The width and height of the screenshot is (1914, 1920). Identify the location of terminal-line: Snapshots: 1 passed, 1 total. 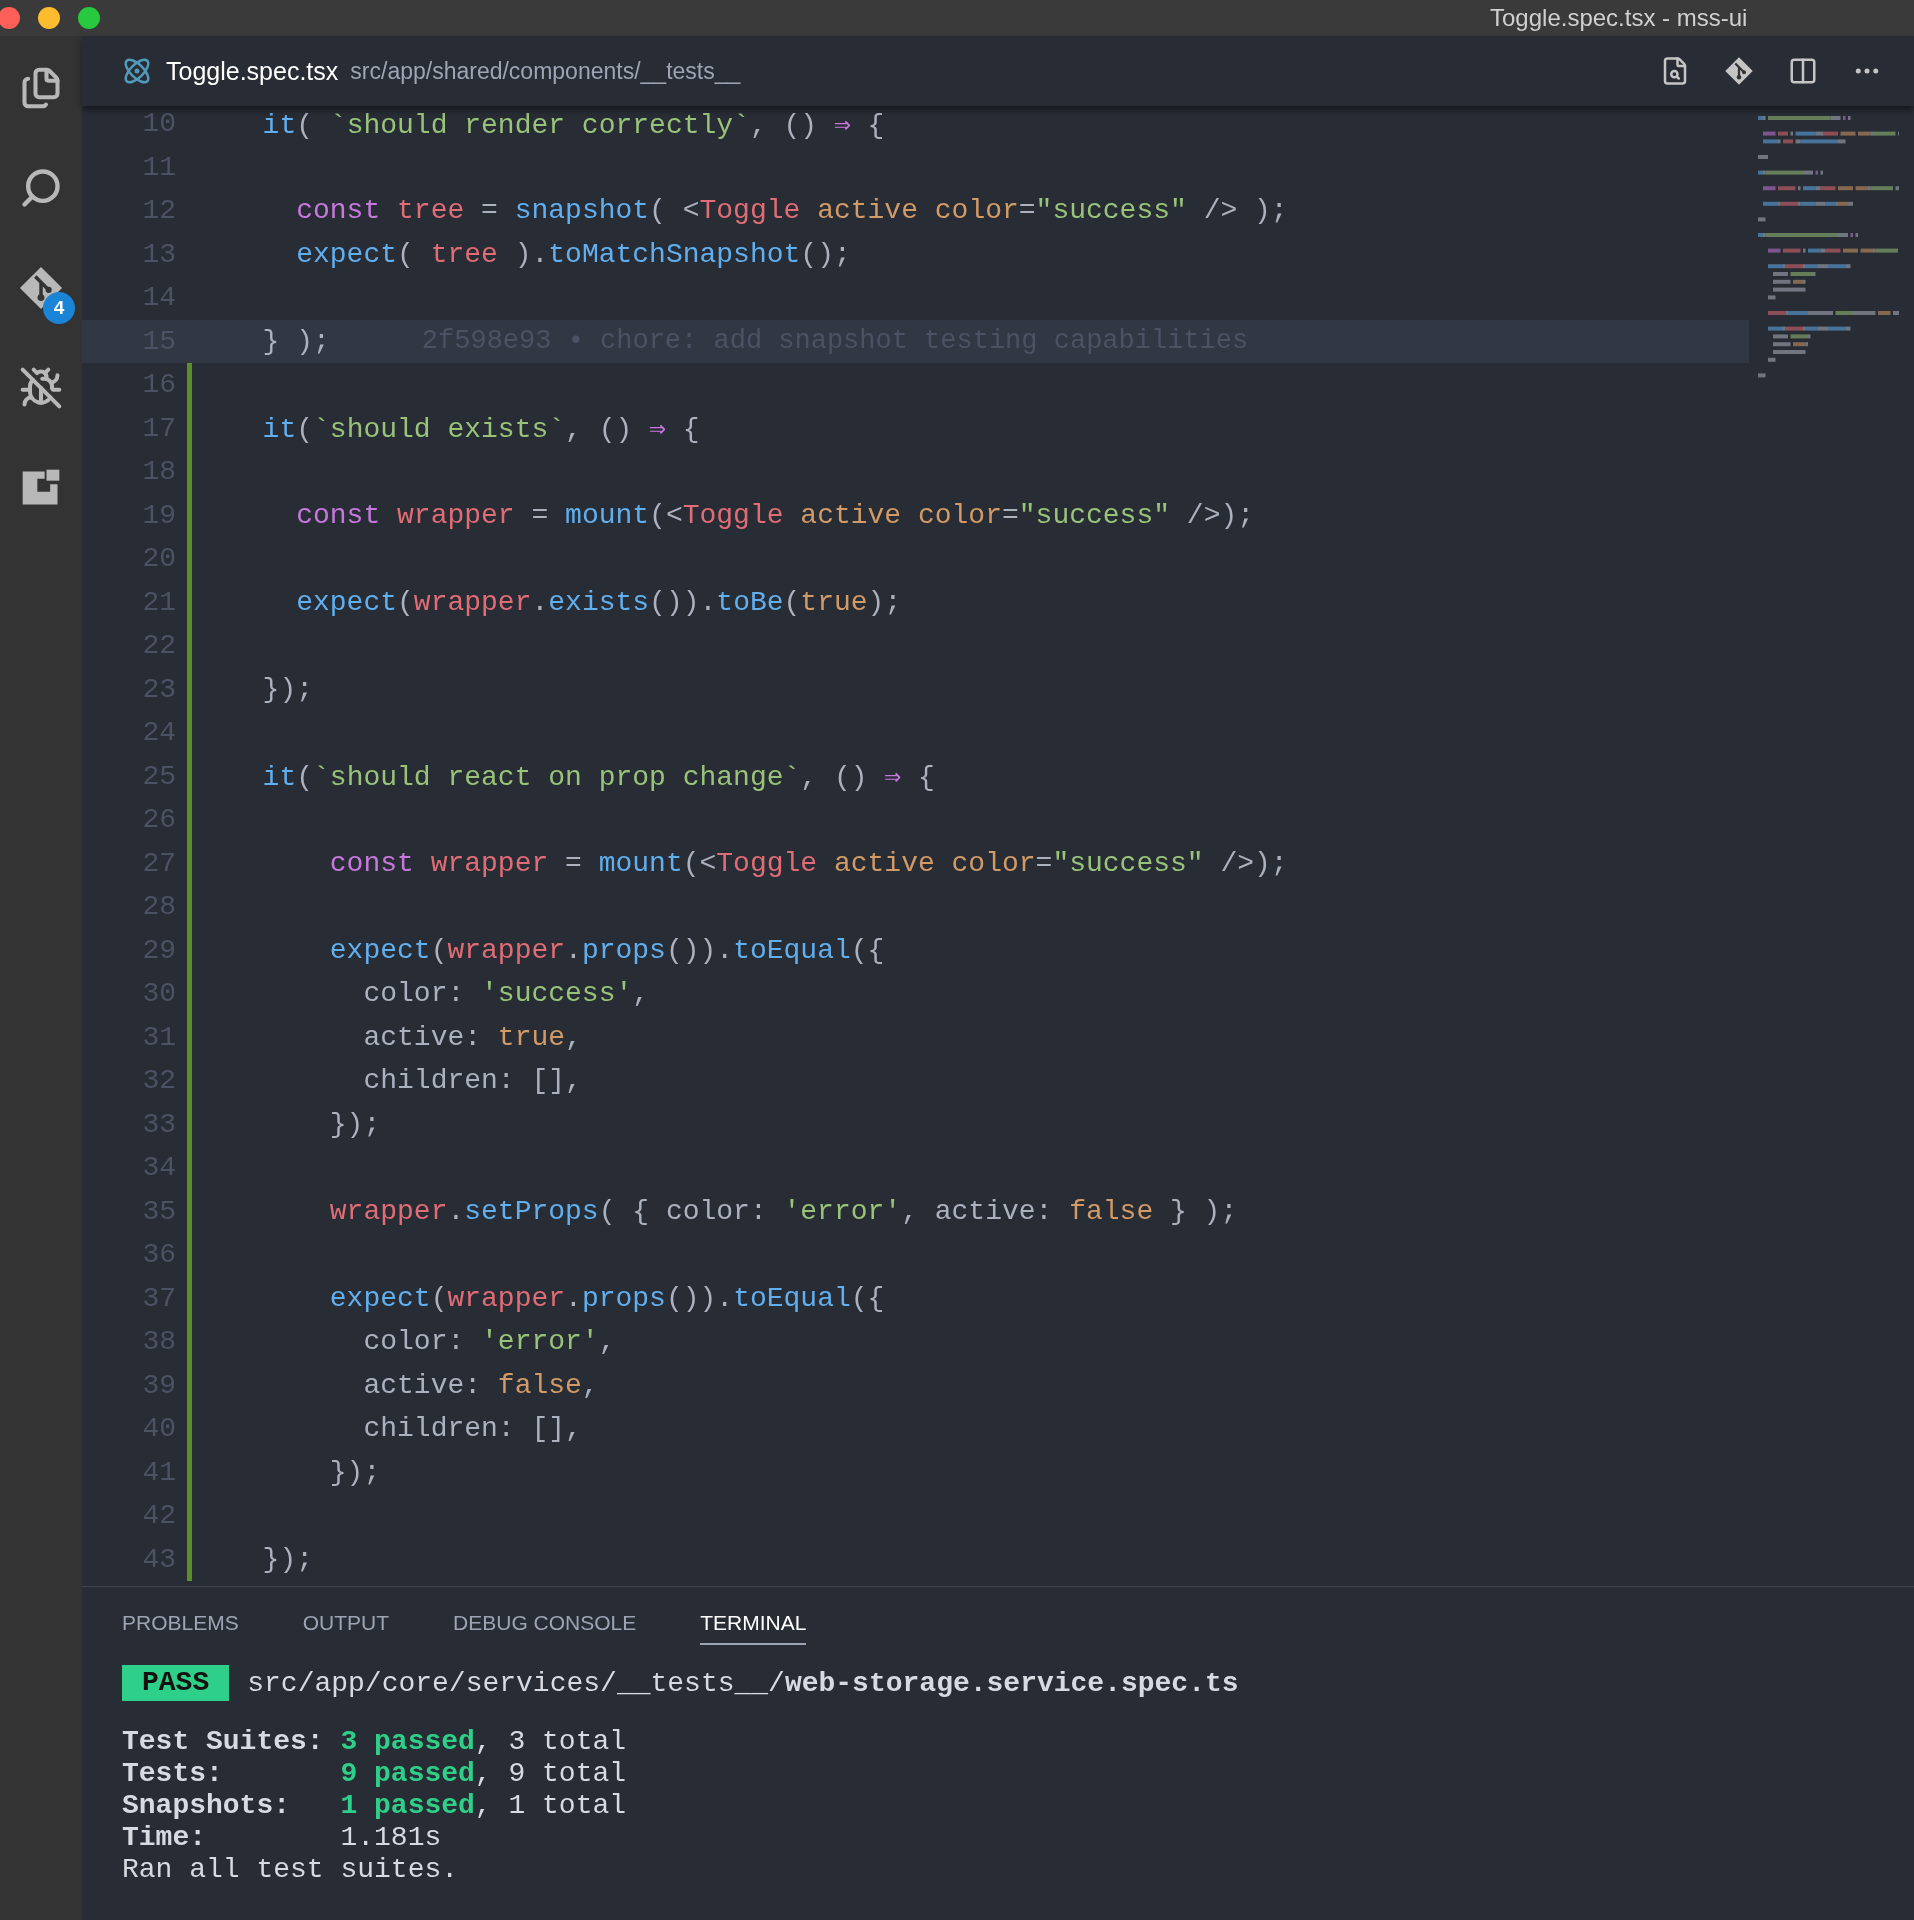
(375, 1805).